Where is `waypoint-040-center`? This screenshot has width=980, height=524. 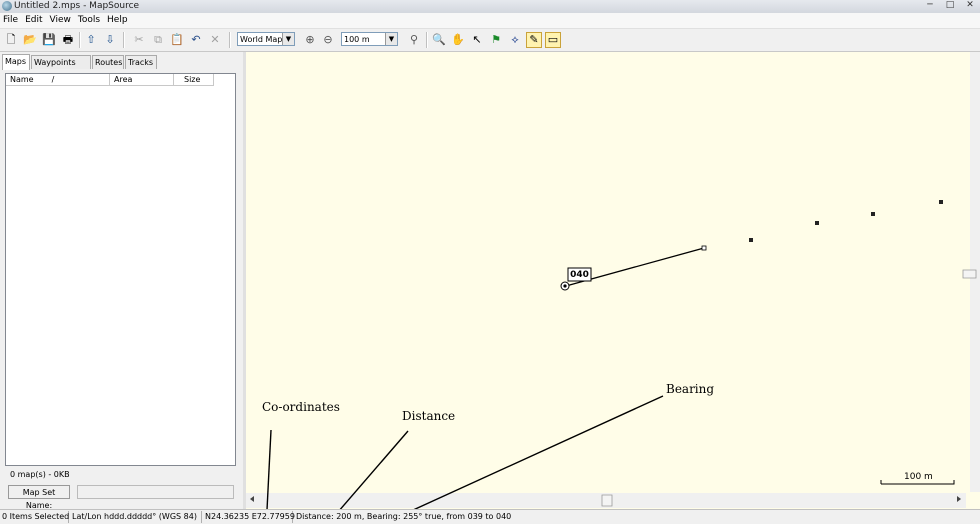
waypoint-040-center is located at coordinates (565, 286).